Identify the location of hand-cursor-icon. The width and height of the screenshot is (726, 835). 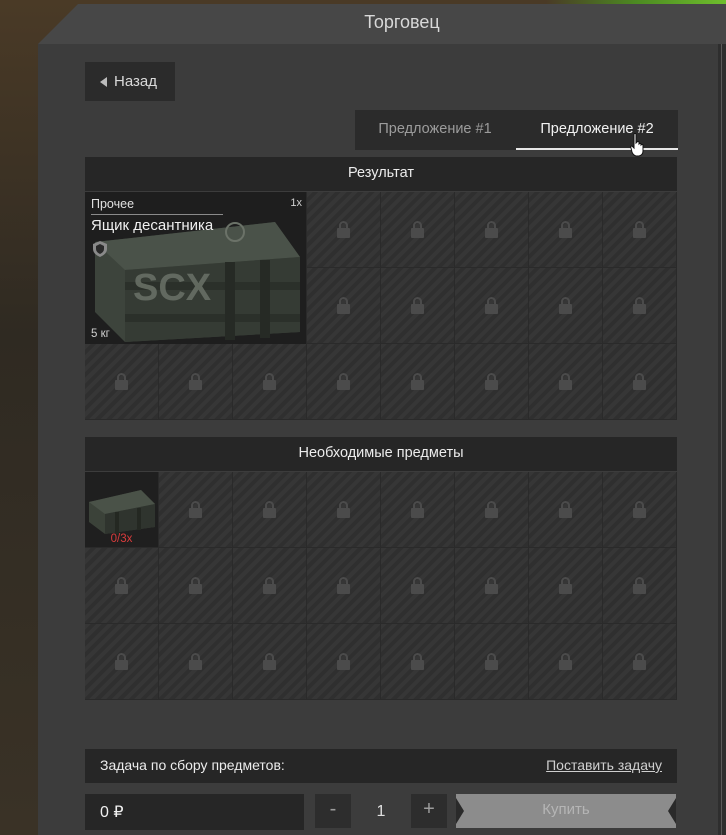
(637, 145).